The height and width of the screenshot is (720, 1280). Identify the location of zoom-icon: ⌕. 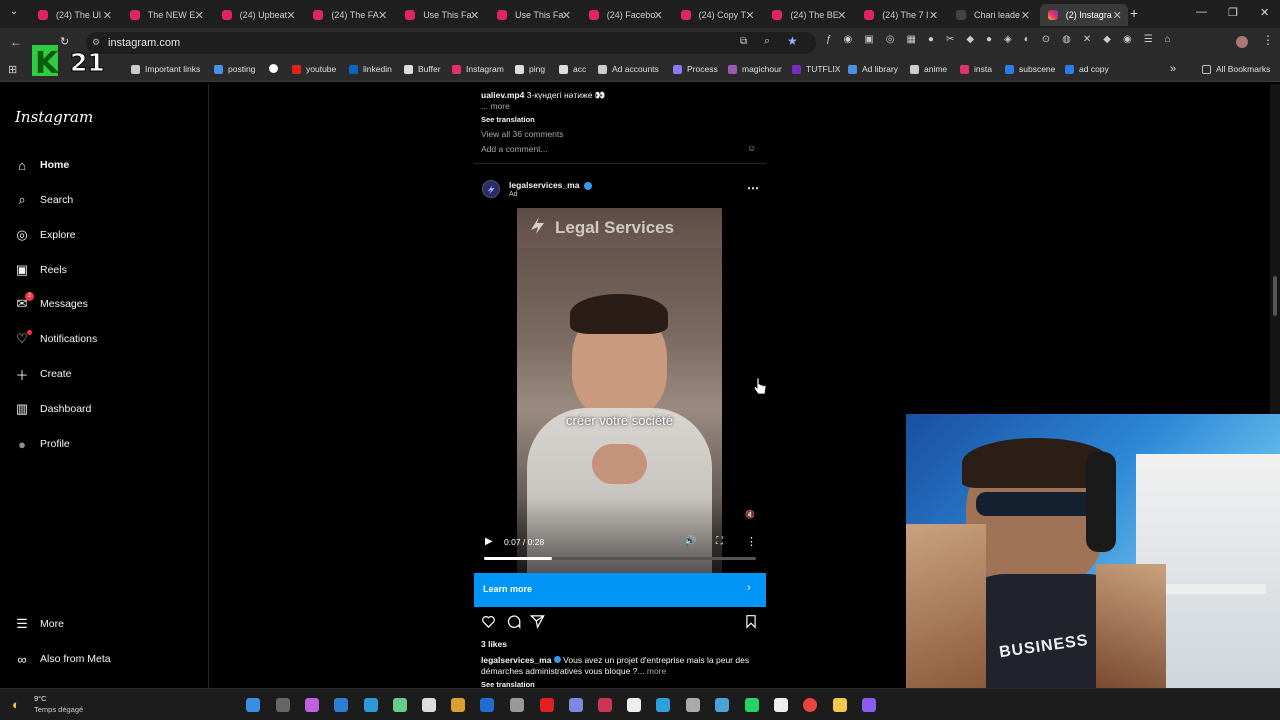
(767, 41).